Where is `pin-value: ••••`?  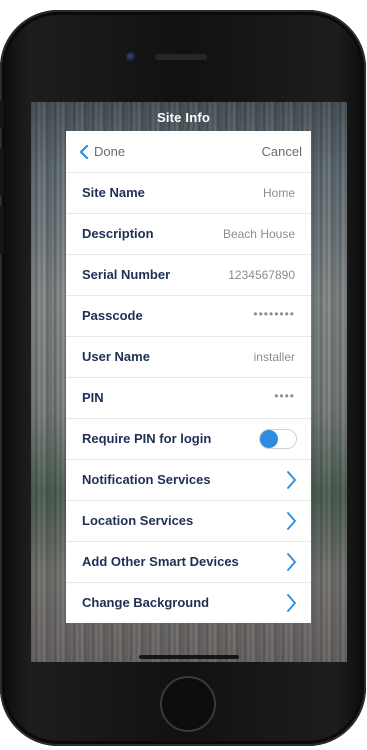
pin-value: •••• is located at coordinates (284, 396).